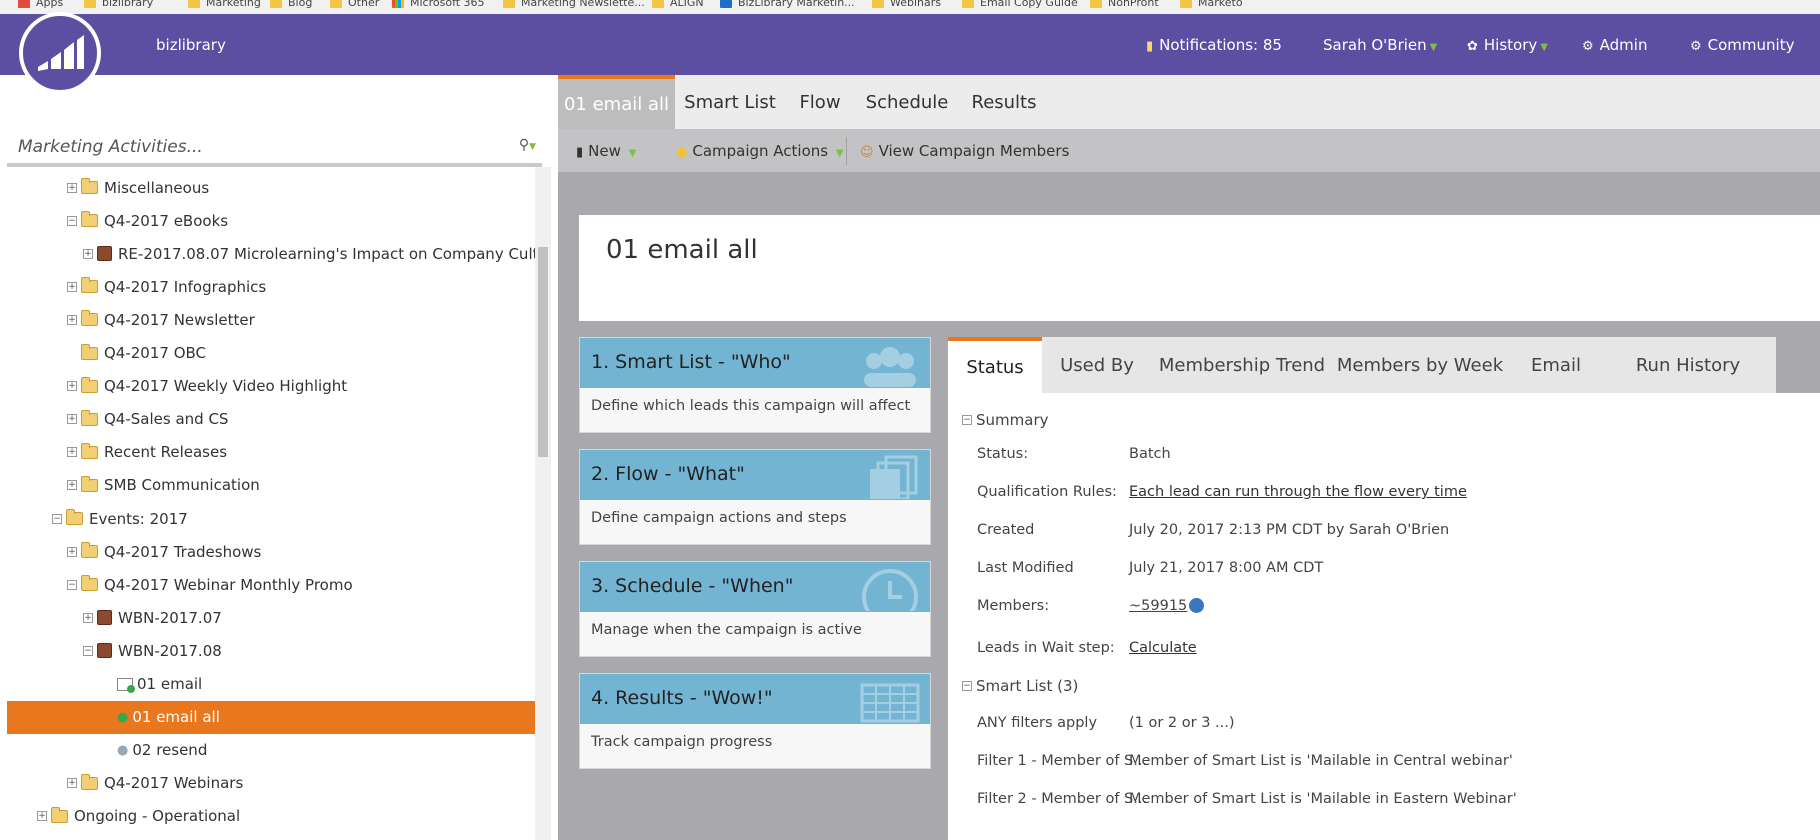  What do you see at coordinates (60, 53) in the screenshot?
I see `marketo-logo` at bounding box center [60, 53].